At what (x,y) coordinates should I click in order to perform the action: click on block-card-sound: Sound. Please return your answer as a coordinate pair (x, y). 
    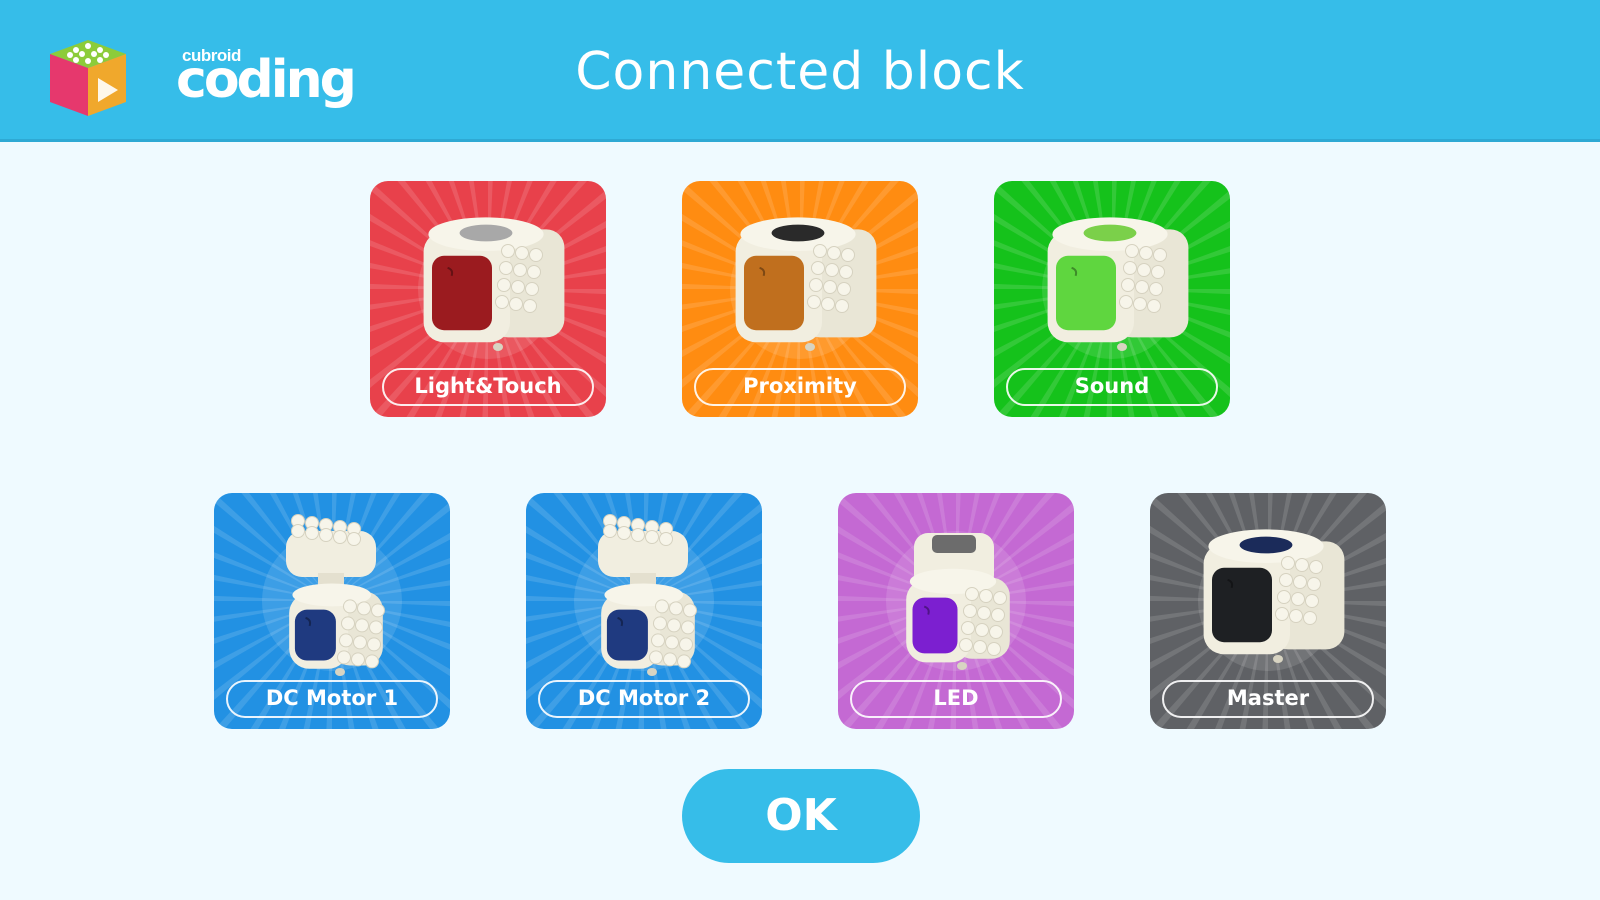
    Looking at the image, I should click on (1112, 299).